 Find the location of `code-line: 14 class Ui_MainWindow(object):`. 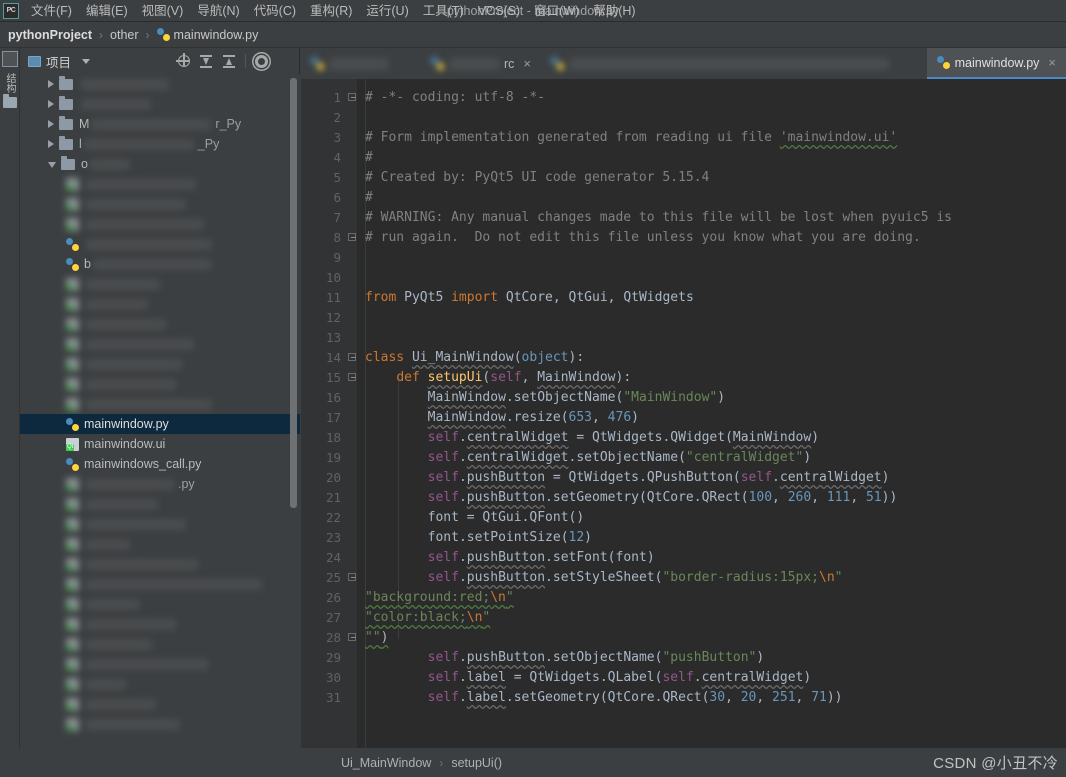

code-line: 14 class Ui_MainWindow(object): is located at coordinates (683, 358).